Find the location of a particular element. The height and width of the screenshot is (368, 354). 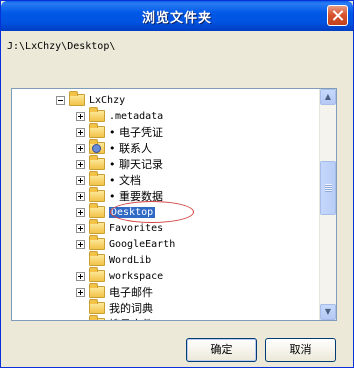

highlight-ellipse is located at coordinates (152, 212).